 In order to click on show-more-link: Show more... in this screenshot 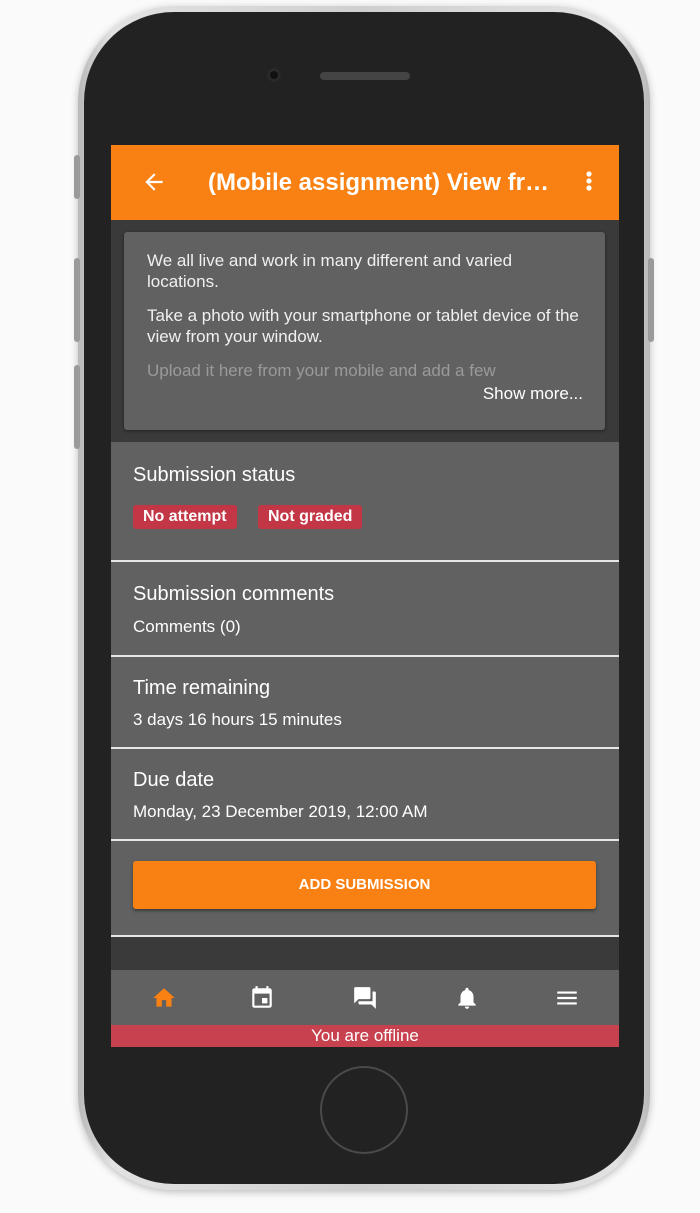, I will do `click(528, 394)`.